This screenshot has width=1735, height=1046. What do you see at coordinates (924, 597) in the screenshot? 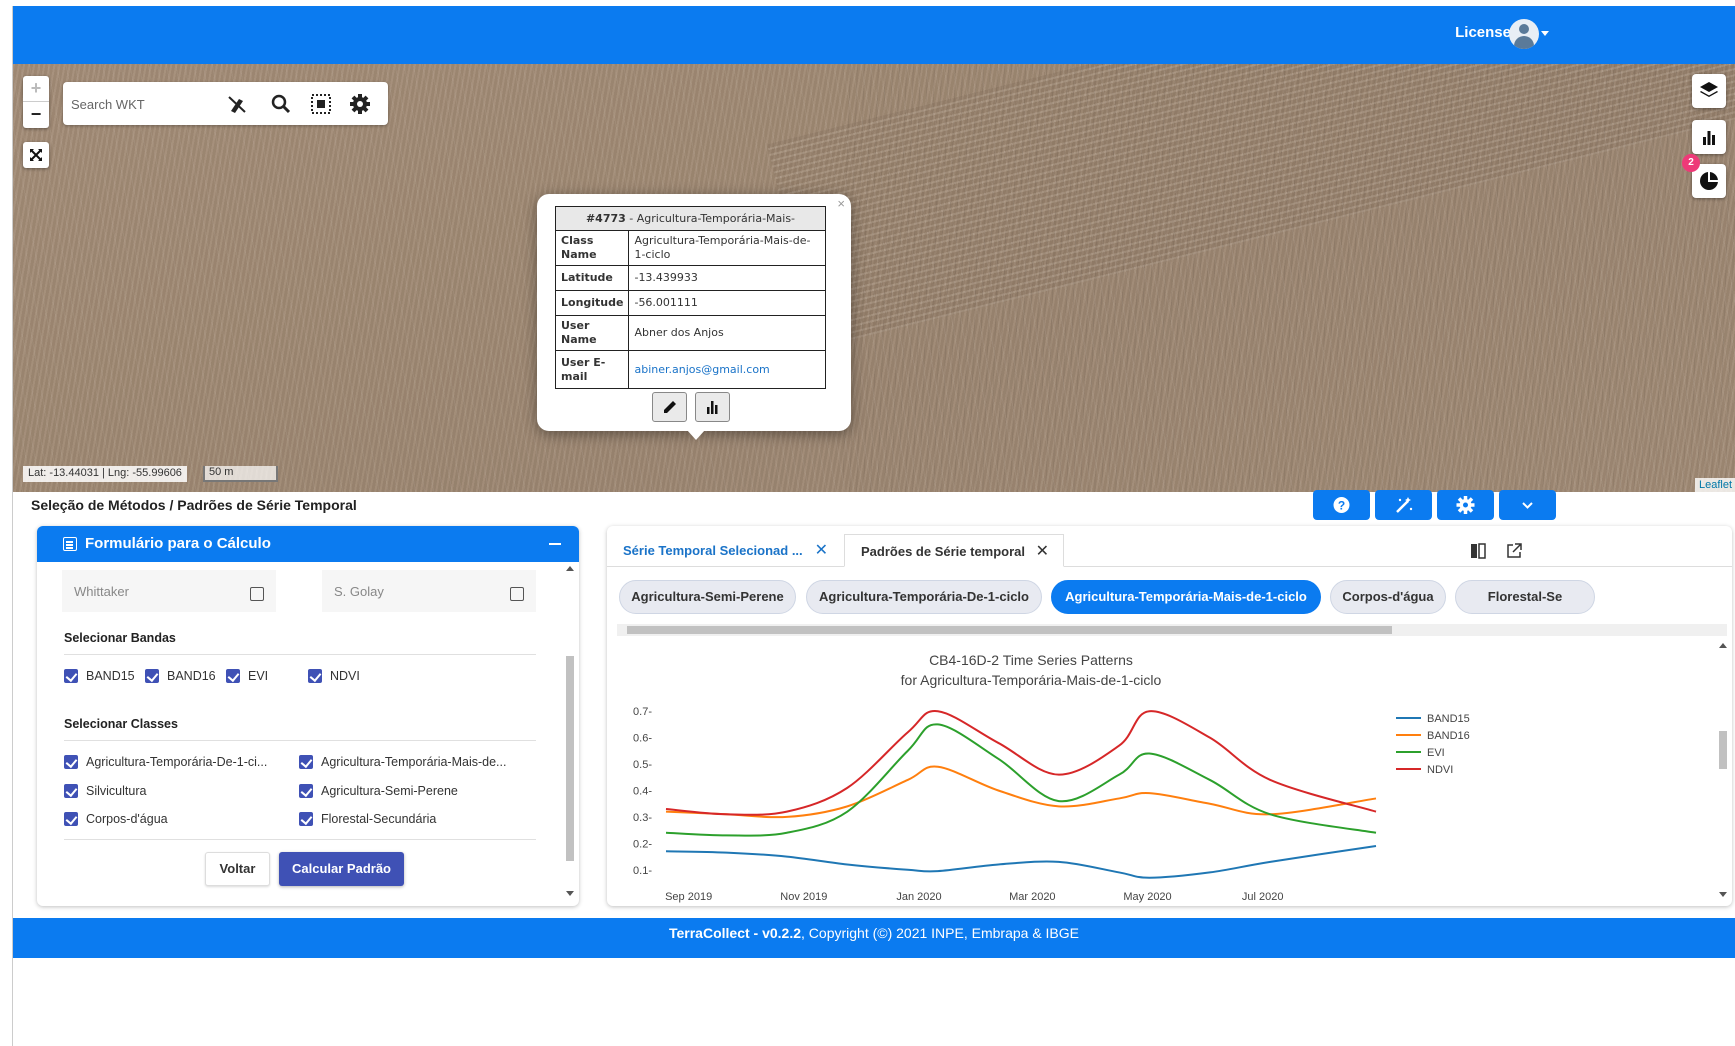
I see `class-chip: Agricultura-Temporária-De-1-ciclo` at bounding box center [924, 597].